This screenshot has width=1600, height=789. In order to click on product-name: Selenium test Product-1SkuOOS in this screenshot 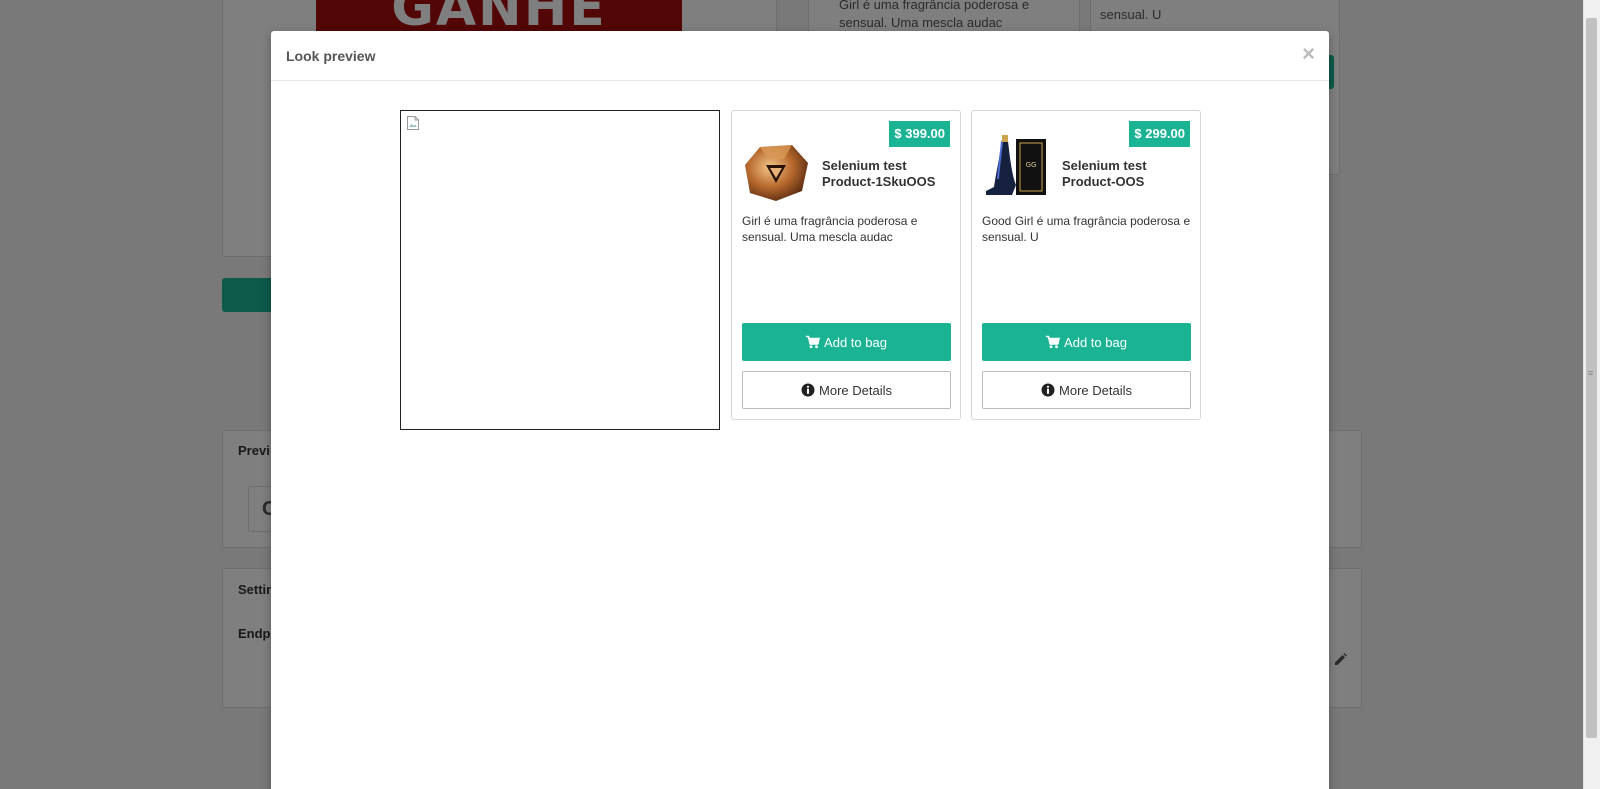, I will do `click(879, 173)`.